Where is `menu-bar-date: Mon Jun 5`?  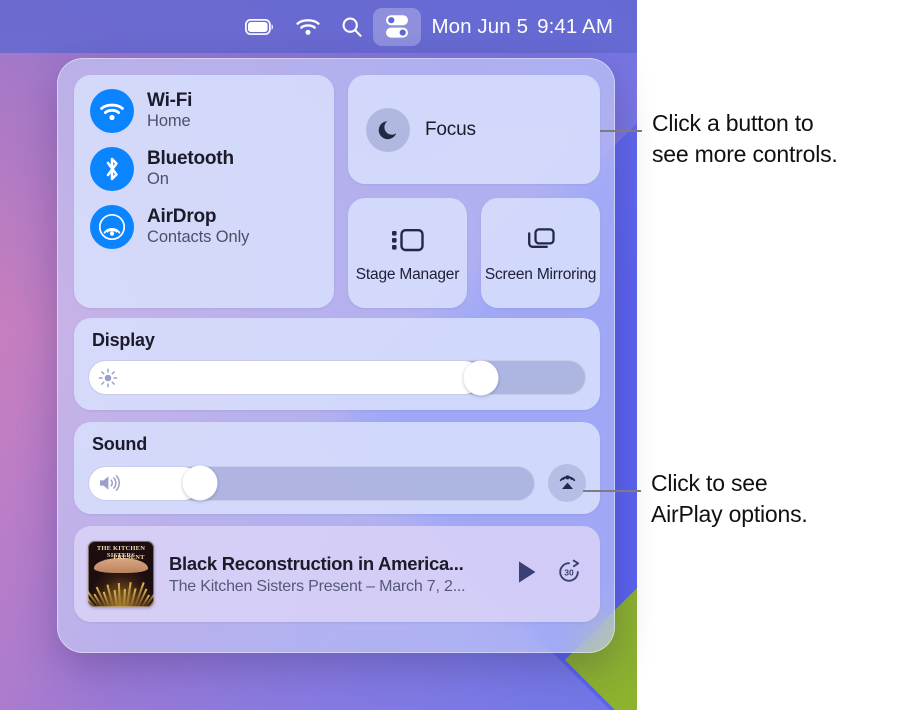
menu-bar-date: Mon Jun 5 is located at coordinates (480, 26).